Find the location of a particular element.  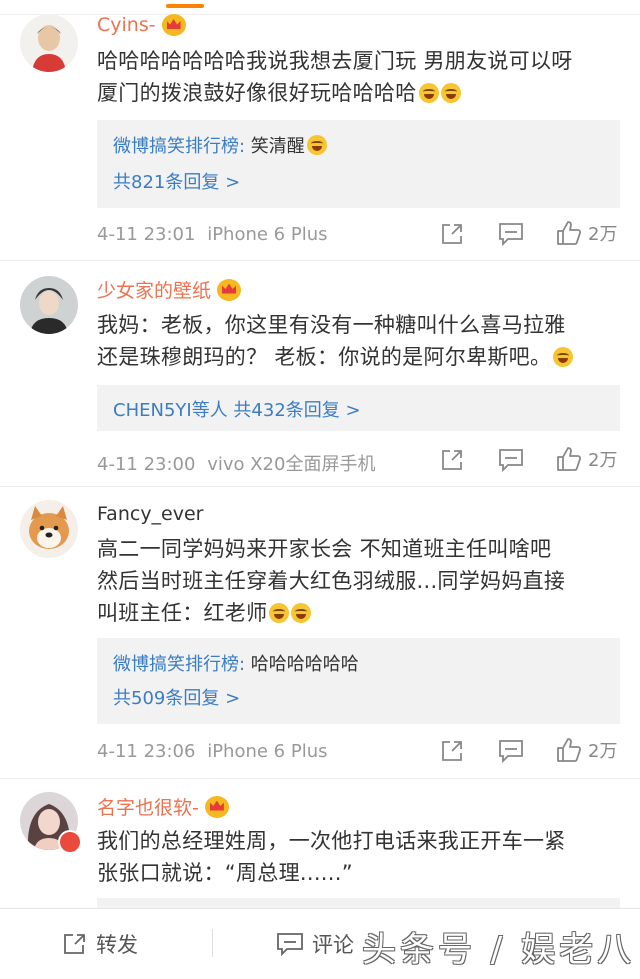

device-name: vivo X20全面屏手机 is located at coordinates (291, 464).